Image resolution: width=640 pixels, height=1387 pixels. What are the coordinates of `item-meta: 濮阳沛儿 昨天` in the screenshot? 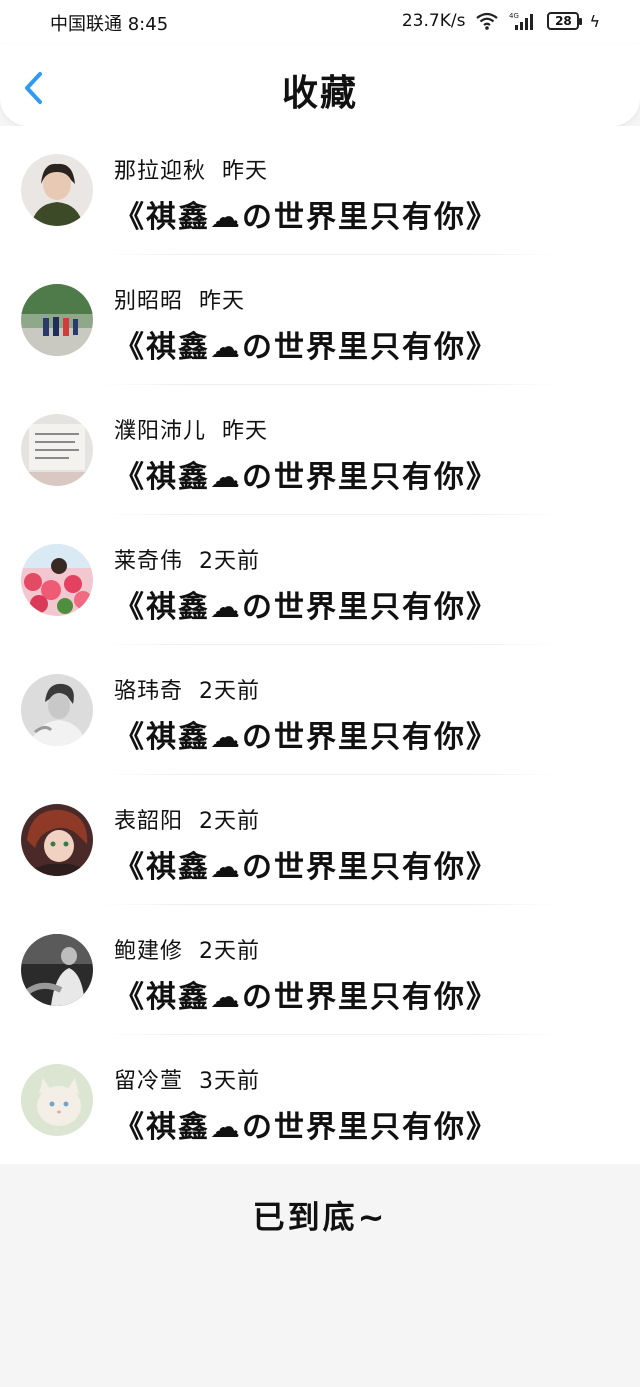 It's located at (191, 429).